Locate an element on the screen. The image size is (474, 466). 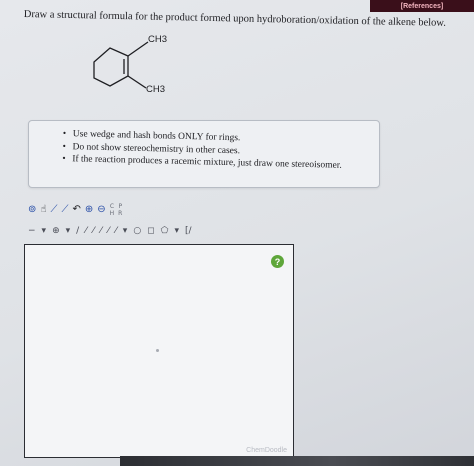
element-c-button: C H is located at coordinates (112, 210).